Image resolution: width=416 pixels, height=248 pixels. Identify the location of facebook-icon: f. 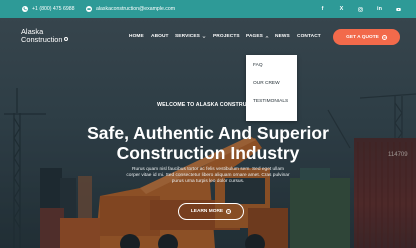
(322, 9).